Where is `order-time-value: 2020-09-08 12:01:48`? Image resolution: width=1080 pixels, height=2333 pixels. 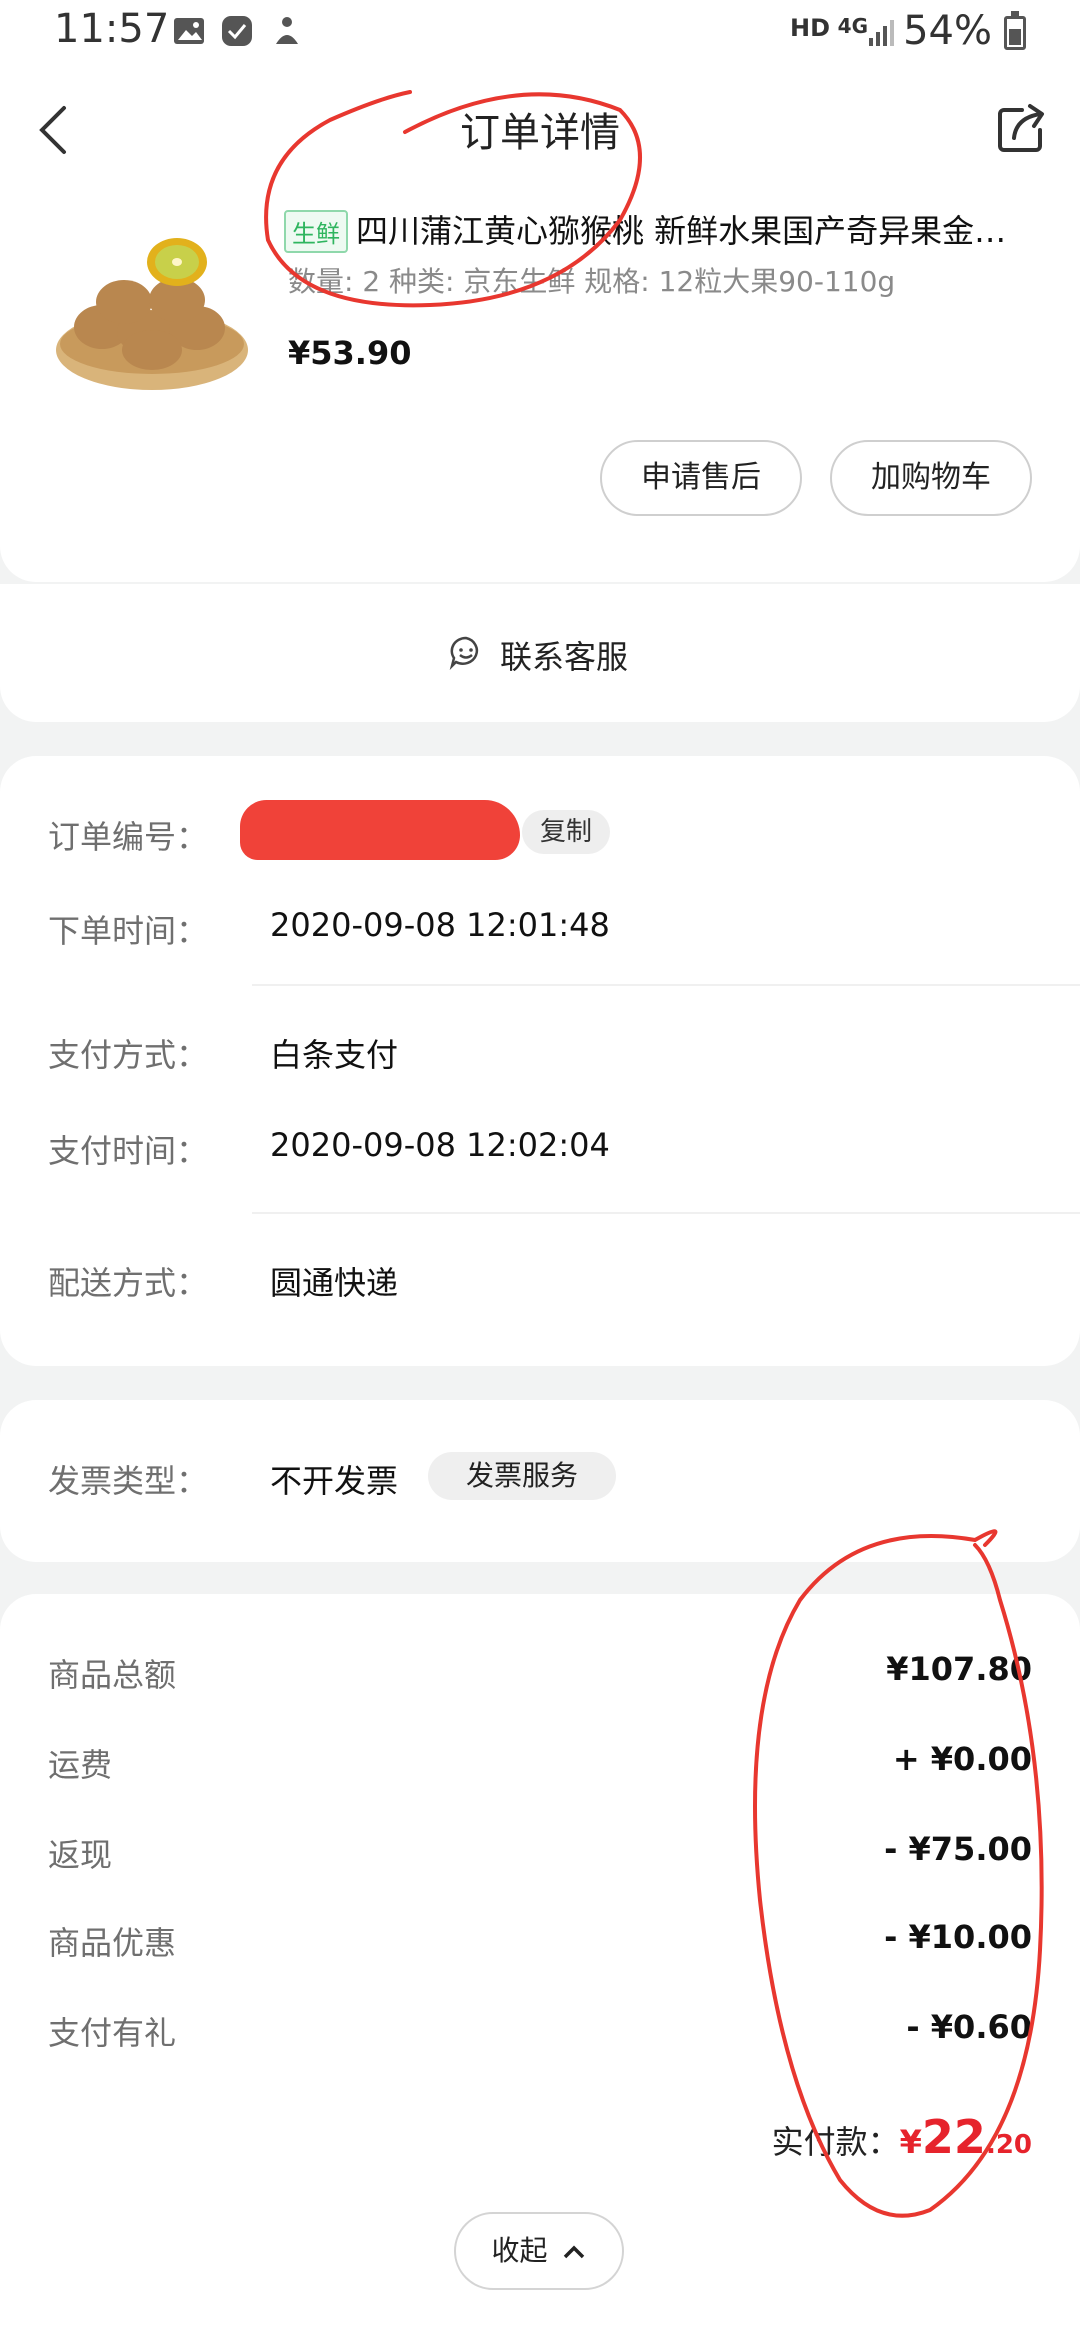 order-time-value: 2020-09-08 12:01:48 is located at coordinates (440, 925).